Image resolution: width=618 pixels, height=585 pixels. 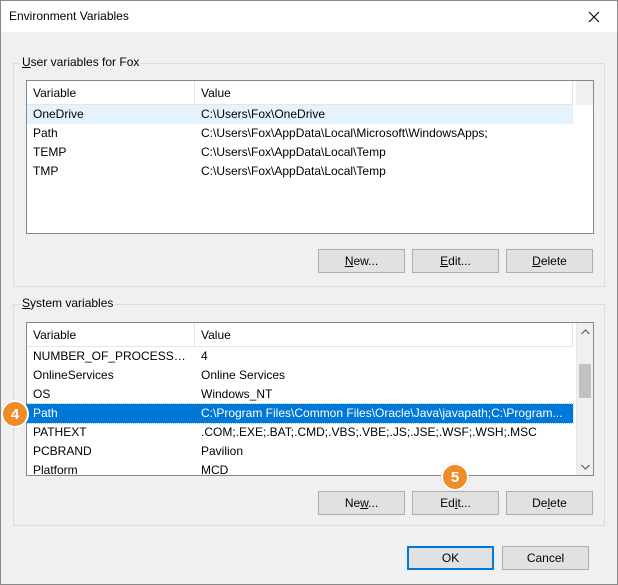 What do you see at coordinates (549, 503) in the screenshot?
I see `system-delete-button: Delete` at bounding box center [549, 503].